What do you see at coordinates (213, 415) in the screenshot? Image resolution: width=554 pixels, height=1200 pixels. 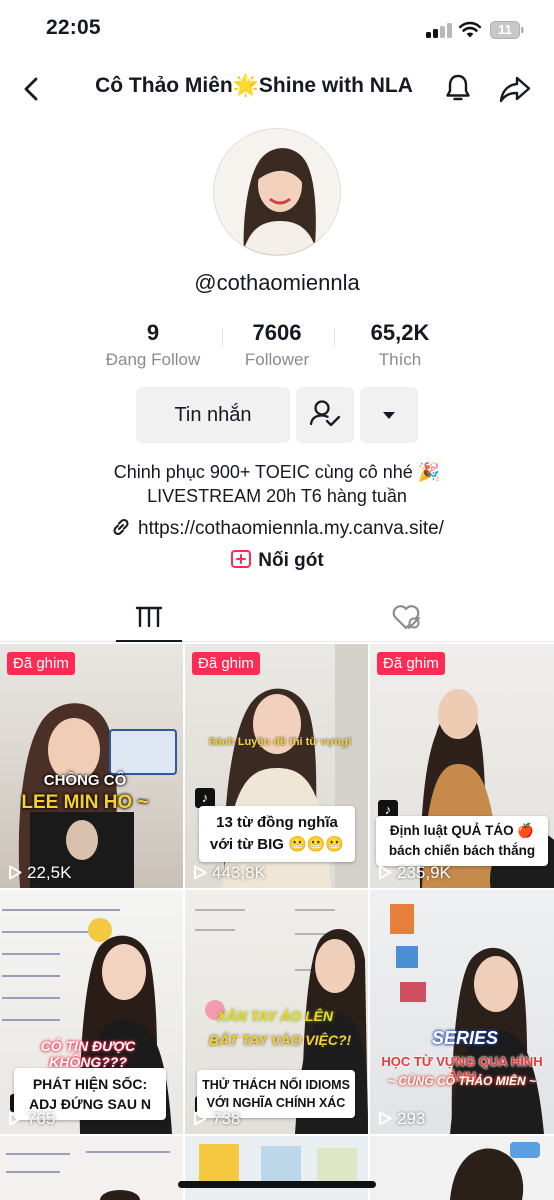 I see `message-button: Tin nhắn` at bounding box center [213, 415].